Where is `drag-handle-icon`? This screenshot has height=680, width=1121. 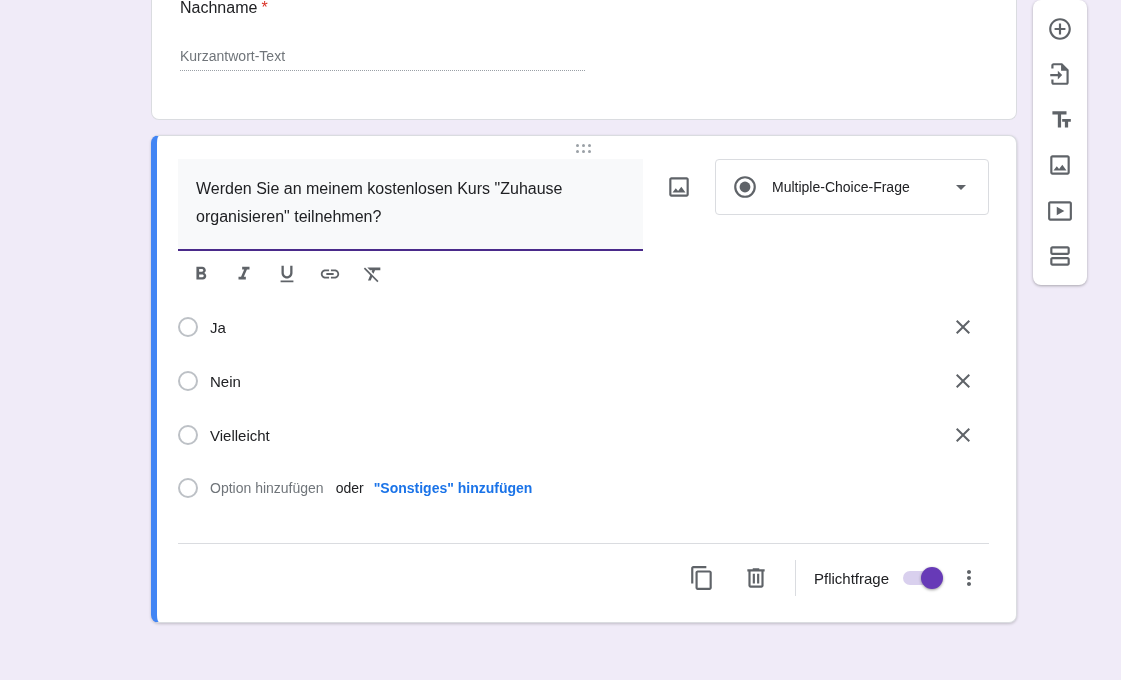
drag-handle-icon is located at coordinates (583, 148).